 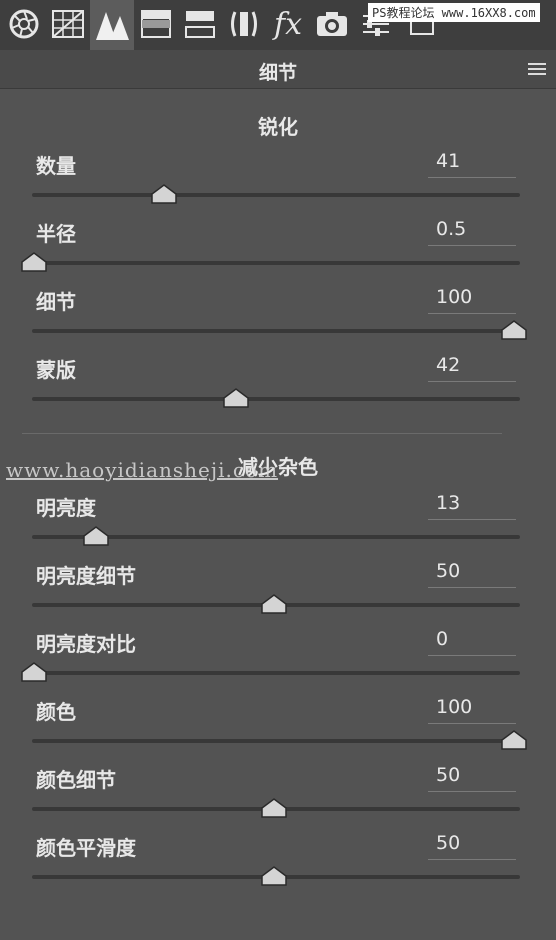 What do you see at coordinates (277, 73) in the screenshot?
I see `panel-title: 细节` at bounding box center [277, 73].